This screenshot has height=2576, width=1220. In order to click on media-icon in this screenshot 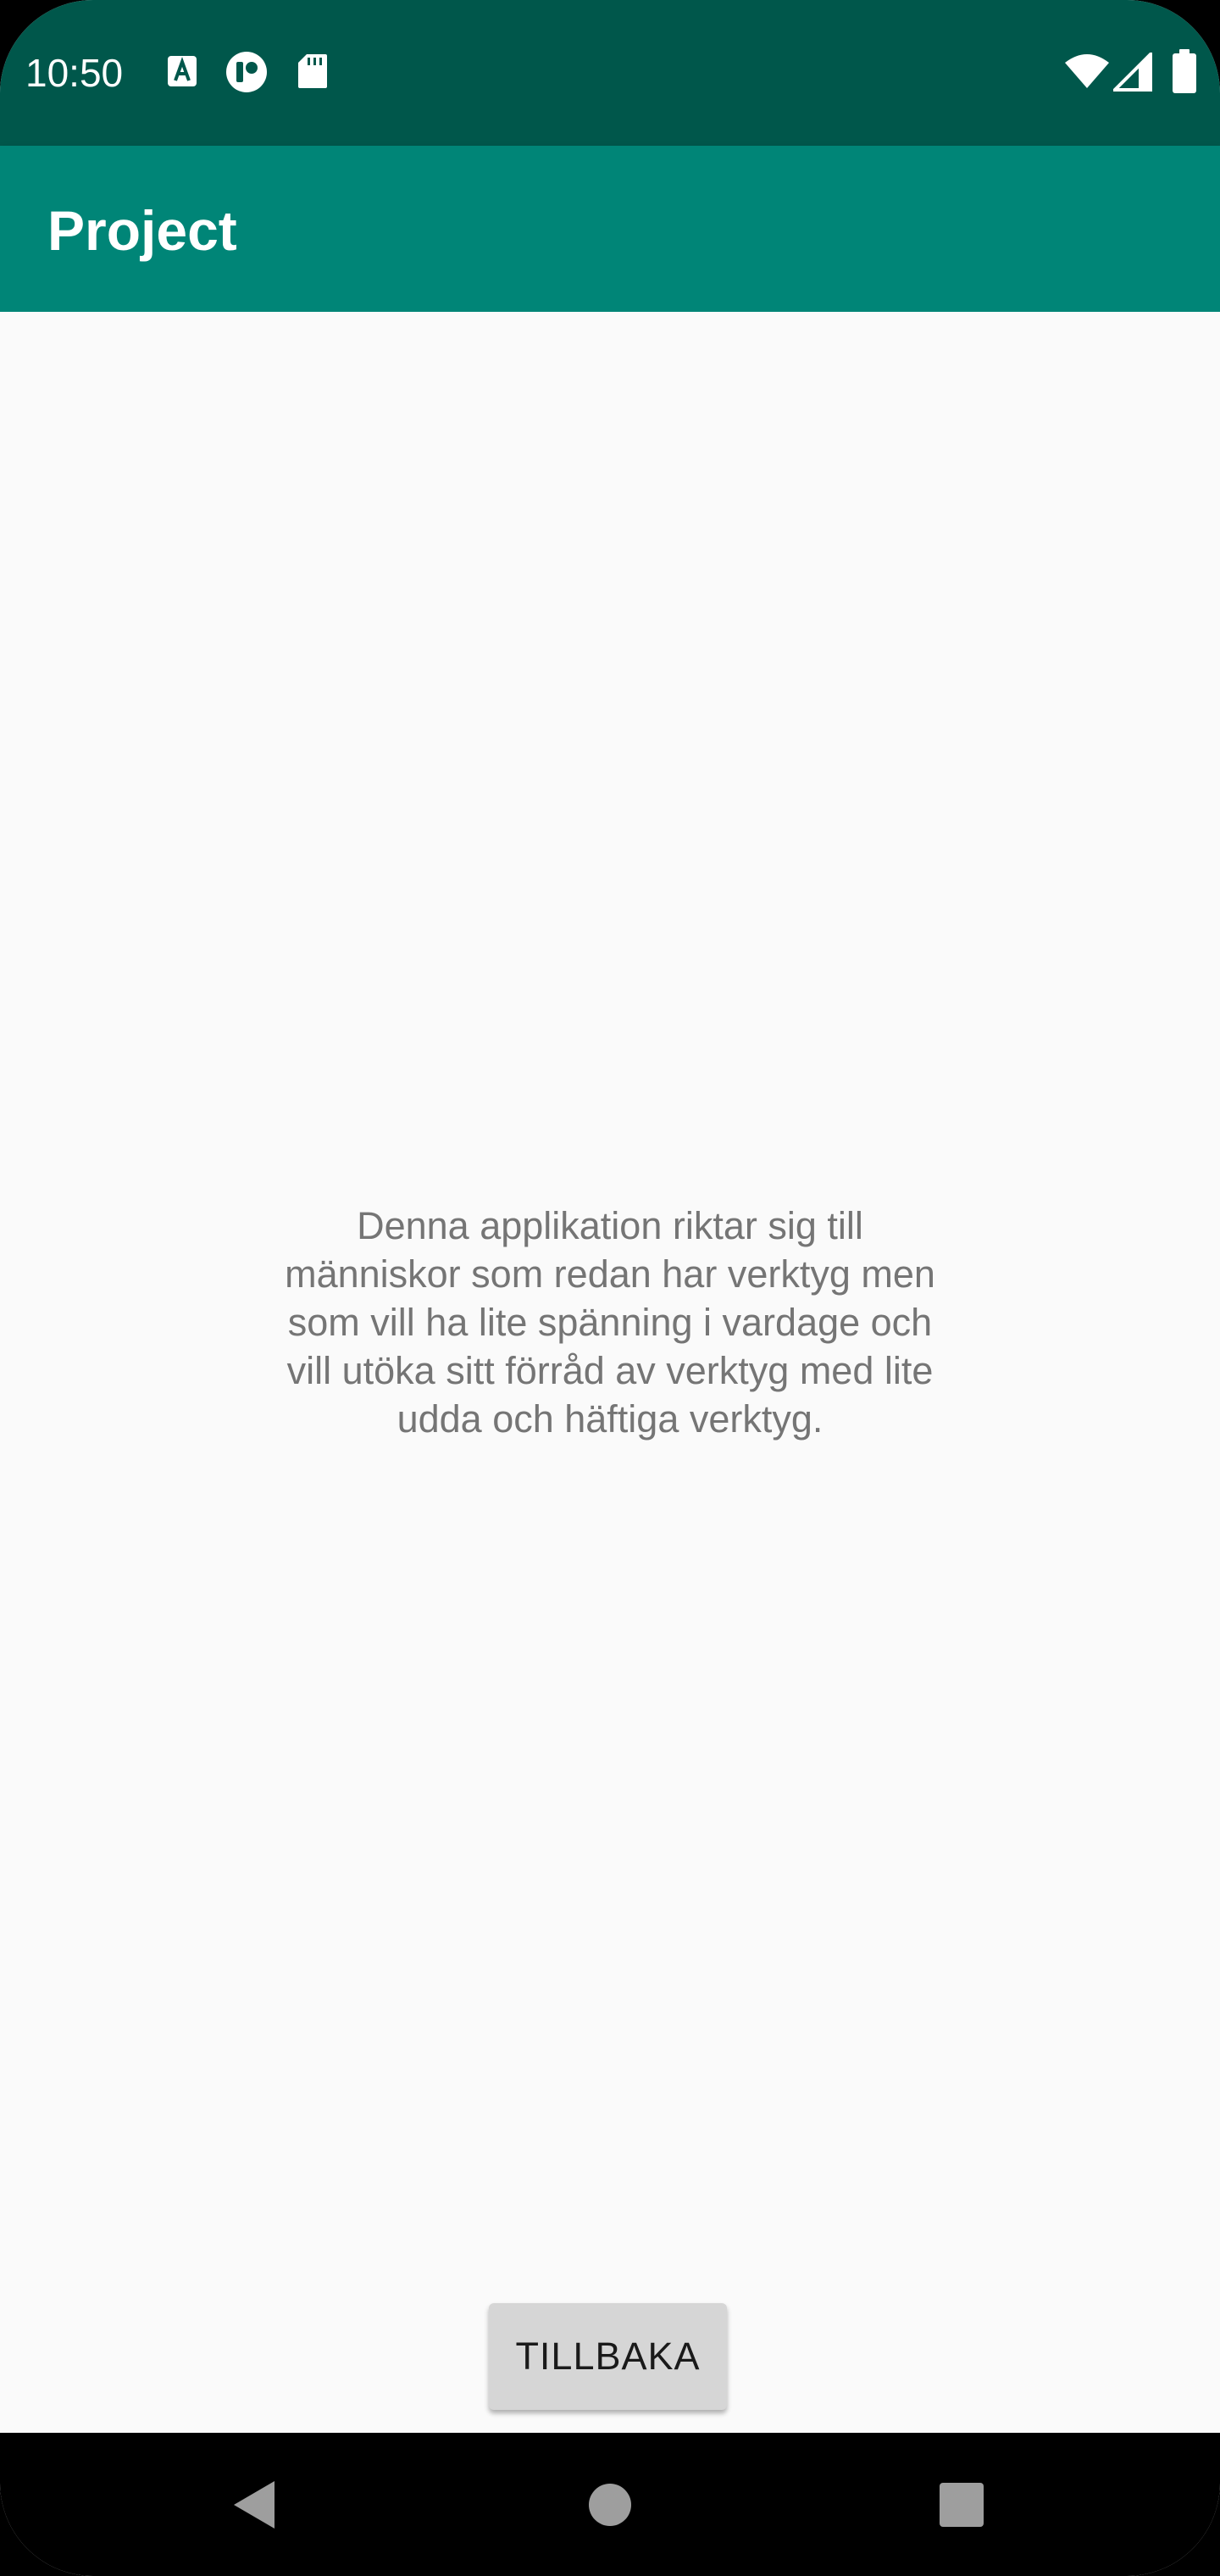, I will do `click(246, 74)`.